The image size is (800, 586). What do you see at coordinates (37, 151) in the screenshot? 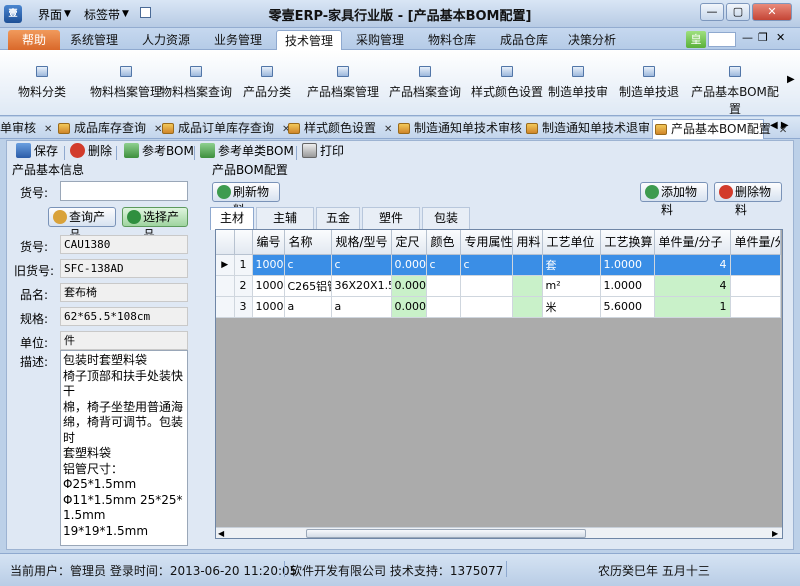
I see `save-button: 保存` at bounding box center [37, 151].